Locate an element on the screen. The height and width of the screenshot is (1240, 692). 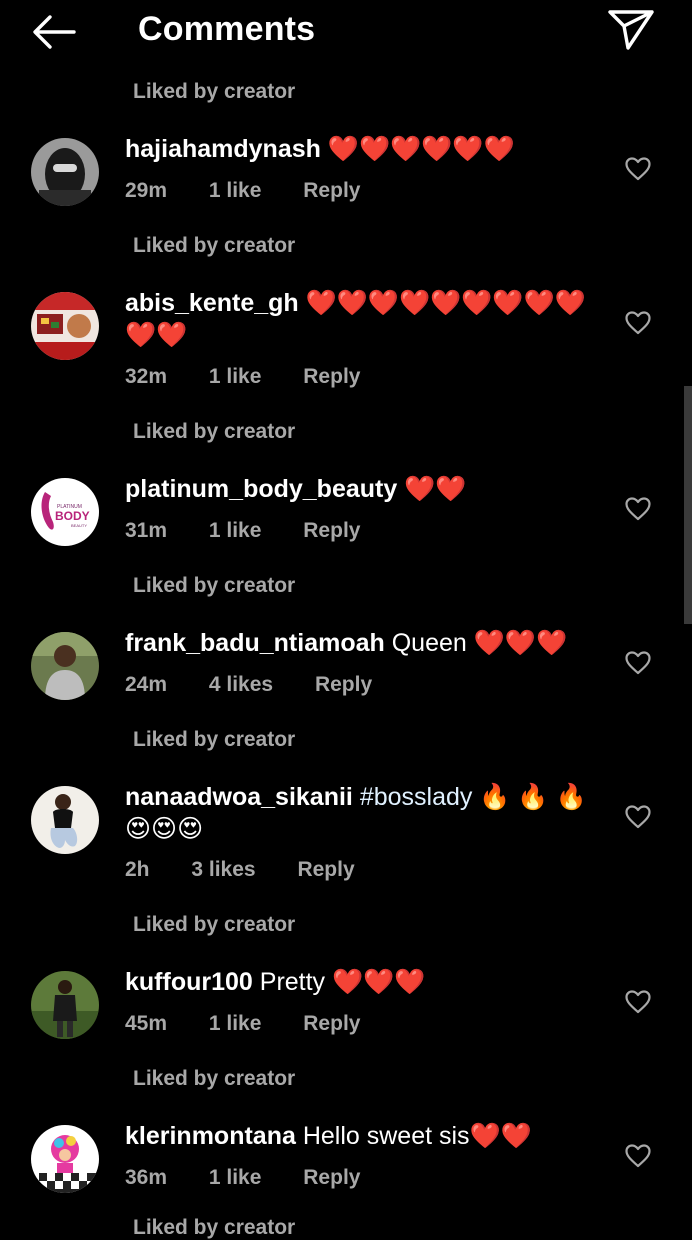
comment-likes: 4 likes is located at coordinates (241, 684).